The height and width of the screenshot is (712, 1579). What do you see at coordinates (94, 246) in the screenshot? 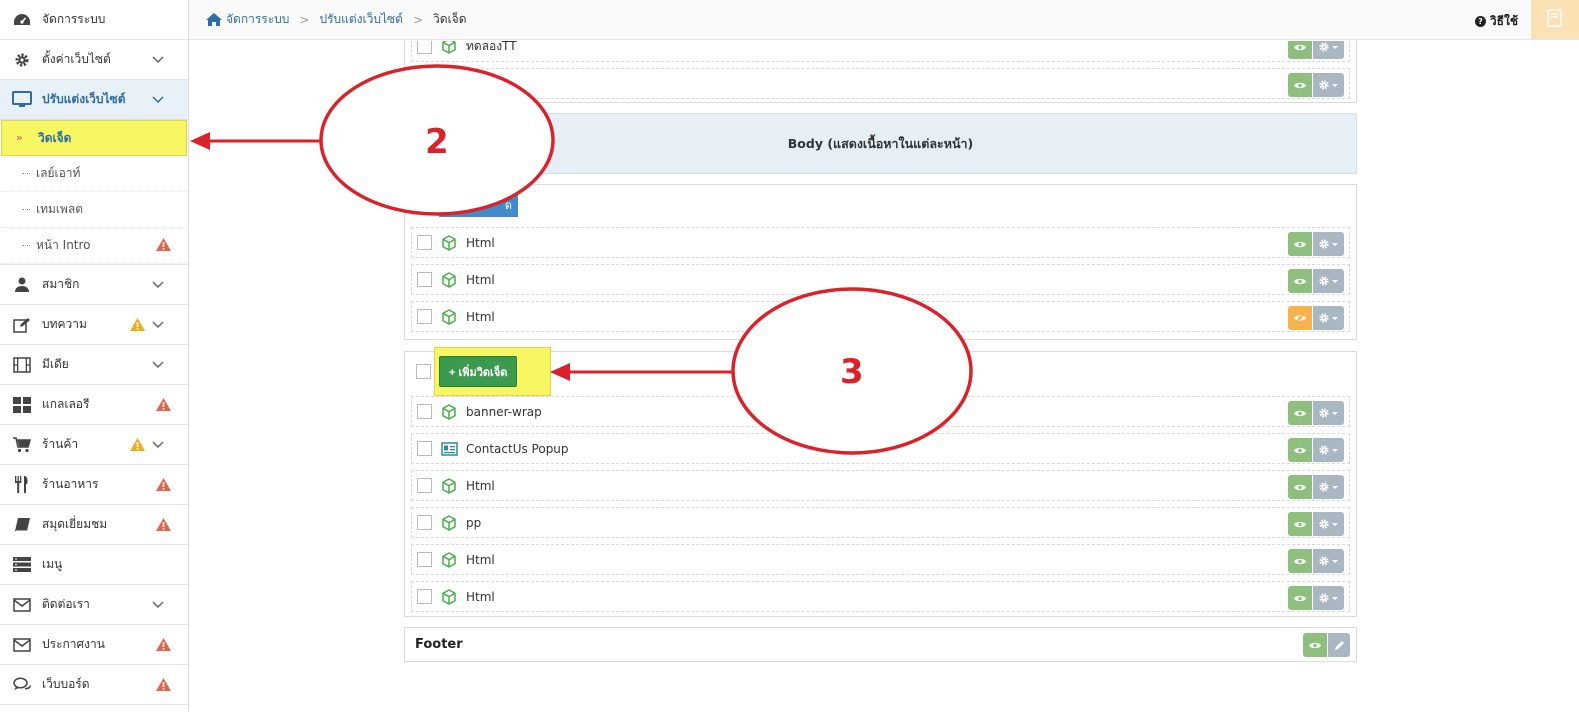
I see `sidebar-subitem-intro: หน้า Intro` at bounding box center [94, 246].